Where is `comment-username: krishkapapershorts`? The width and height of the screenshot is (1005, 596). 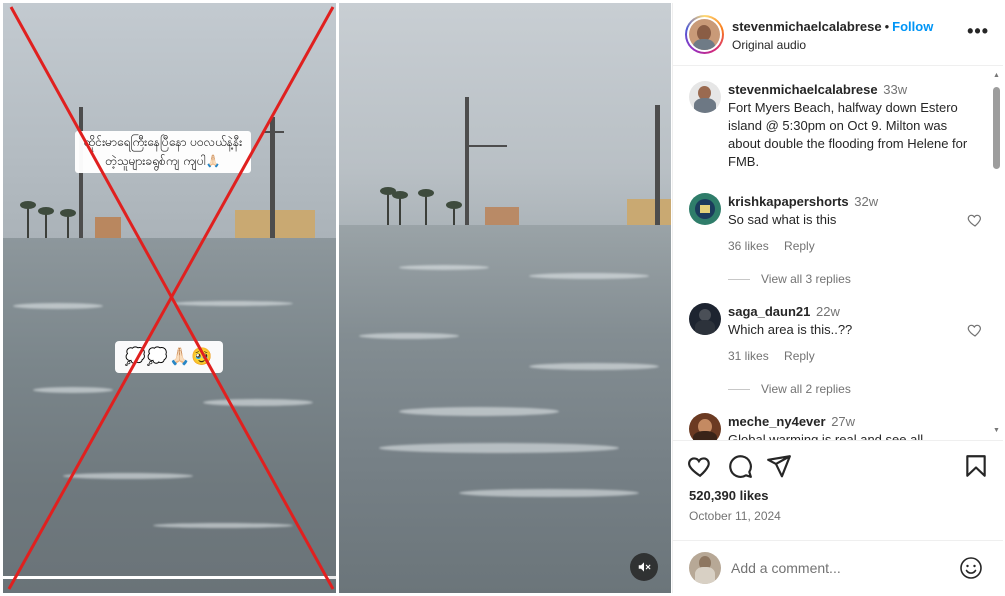 comment-username: krishkapapershorts is located at coordinates (788, 201).